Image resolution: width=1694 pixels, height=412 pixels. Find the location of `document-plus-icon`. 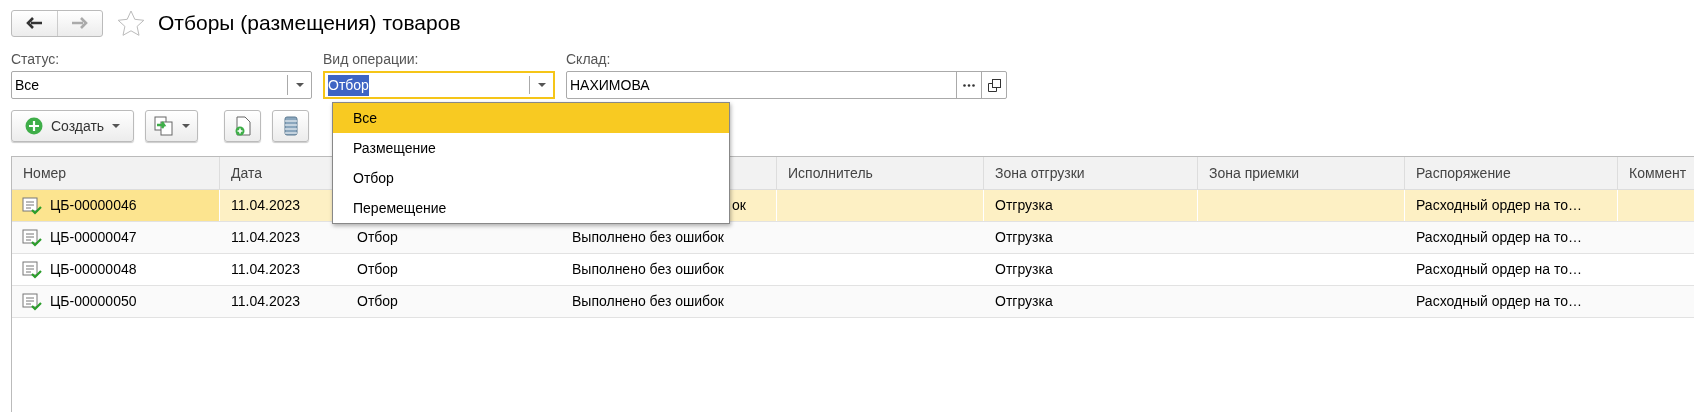

document-plus-icon is located at coordinates (242, 126).